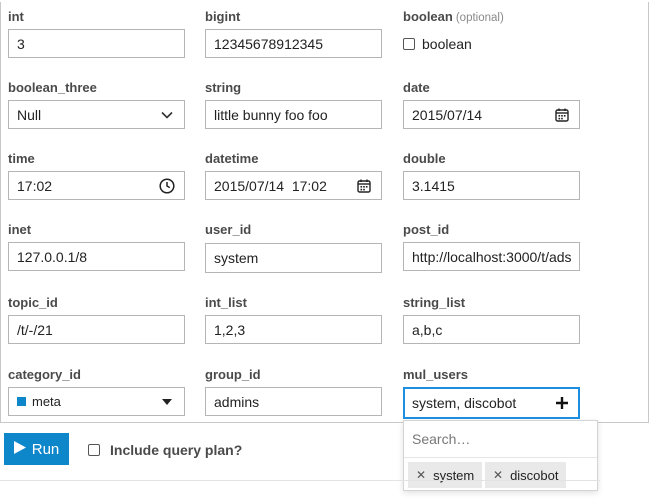 This screenshot has height=500, width=653. Describe the element at coordinates (52, 87) in the screenshot. I see `boolean-three-label: boolean_three` at that location.